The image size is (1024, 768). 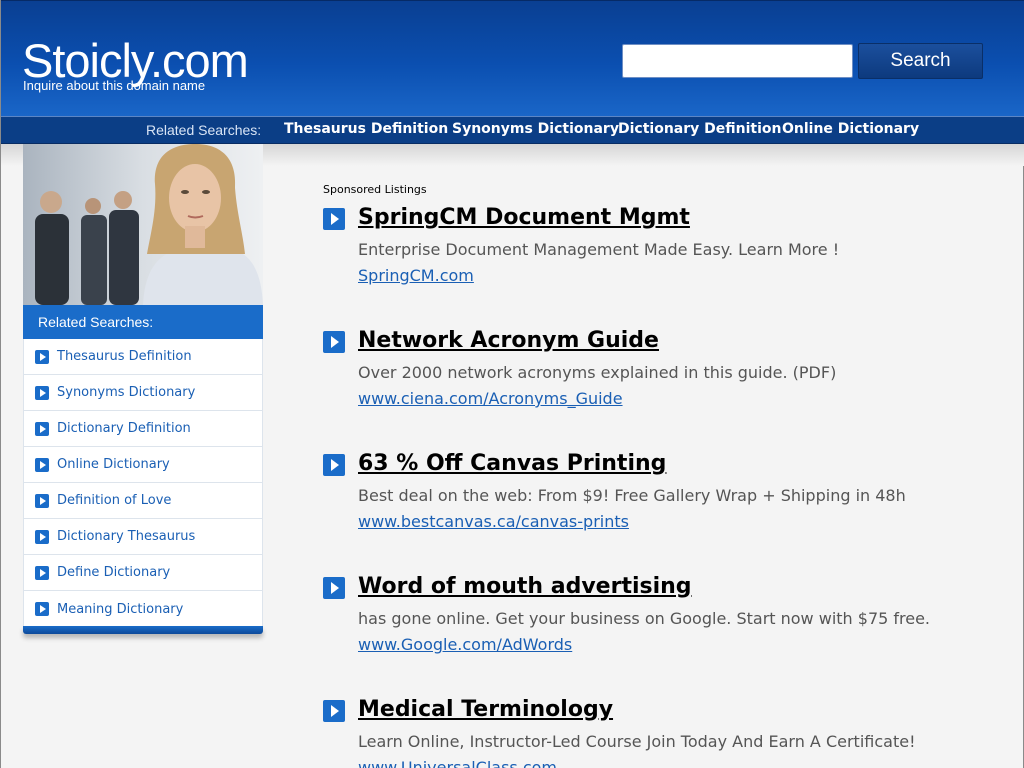 What do you see at coordinates (512, 463) in the screenshot?
I see `listing-title-link: 63 % Off Canvas Printing` at bounding box center [512, 463].